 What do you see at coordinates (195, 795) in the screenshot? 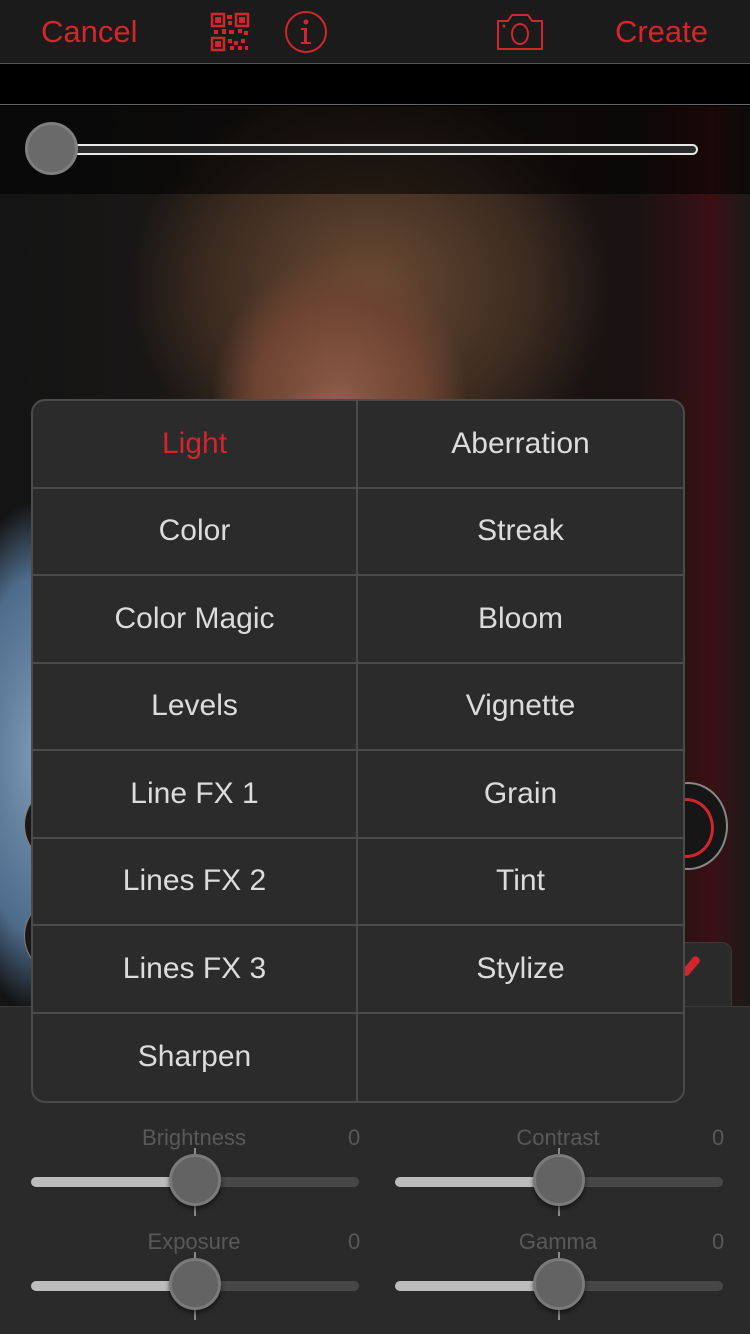
I see `filter-item-line-fx-1: Line FX 1` at bounding box center [195, 795].